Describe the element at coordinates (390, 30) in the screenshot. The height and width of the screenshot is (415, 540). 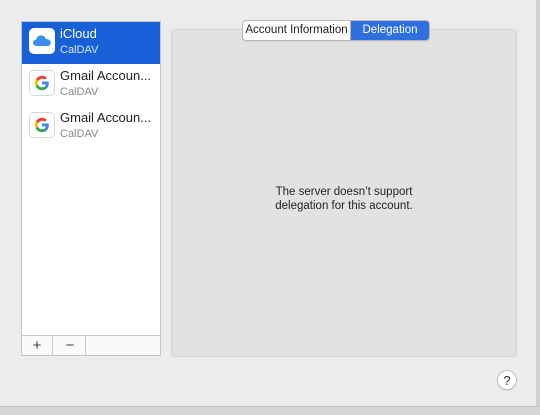
I see `tab-delegation: Delegation` at that location.